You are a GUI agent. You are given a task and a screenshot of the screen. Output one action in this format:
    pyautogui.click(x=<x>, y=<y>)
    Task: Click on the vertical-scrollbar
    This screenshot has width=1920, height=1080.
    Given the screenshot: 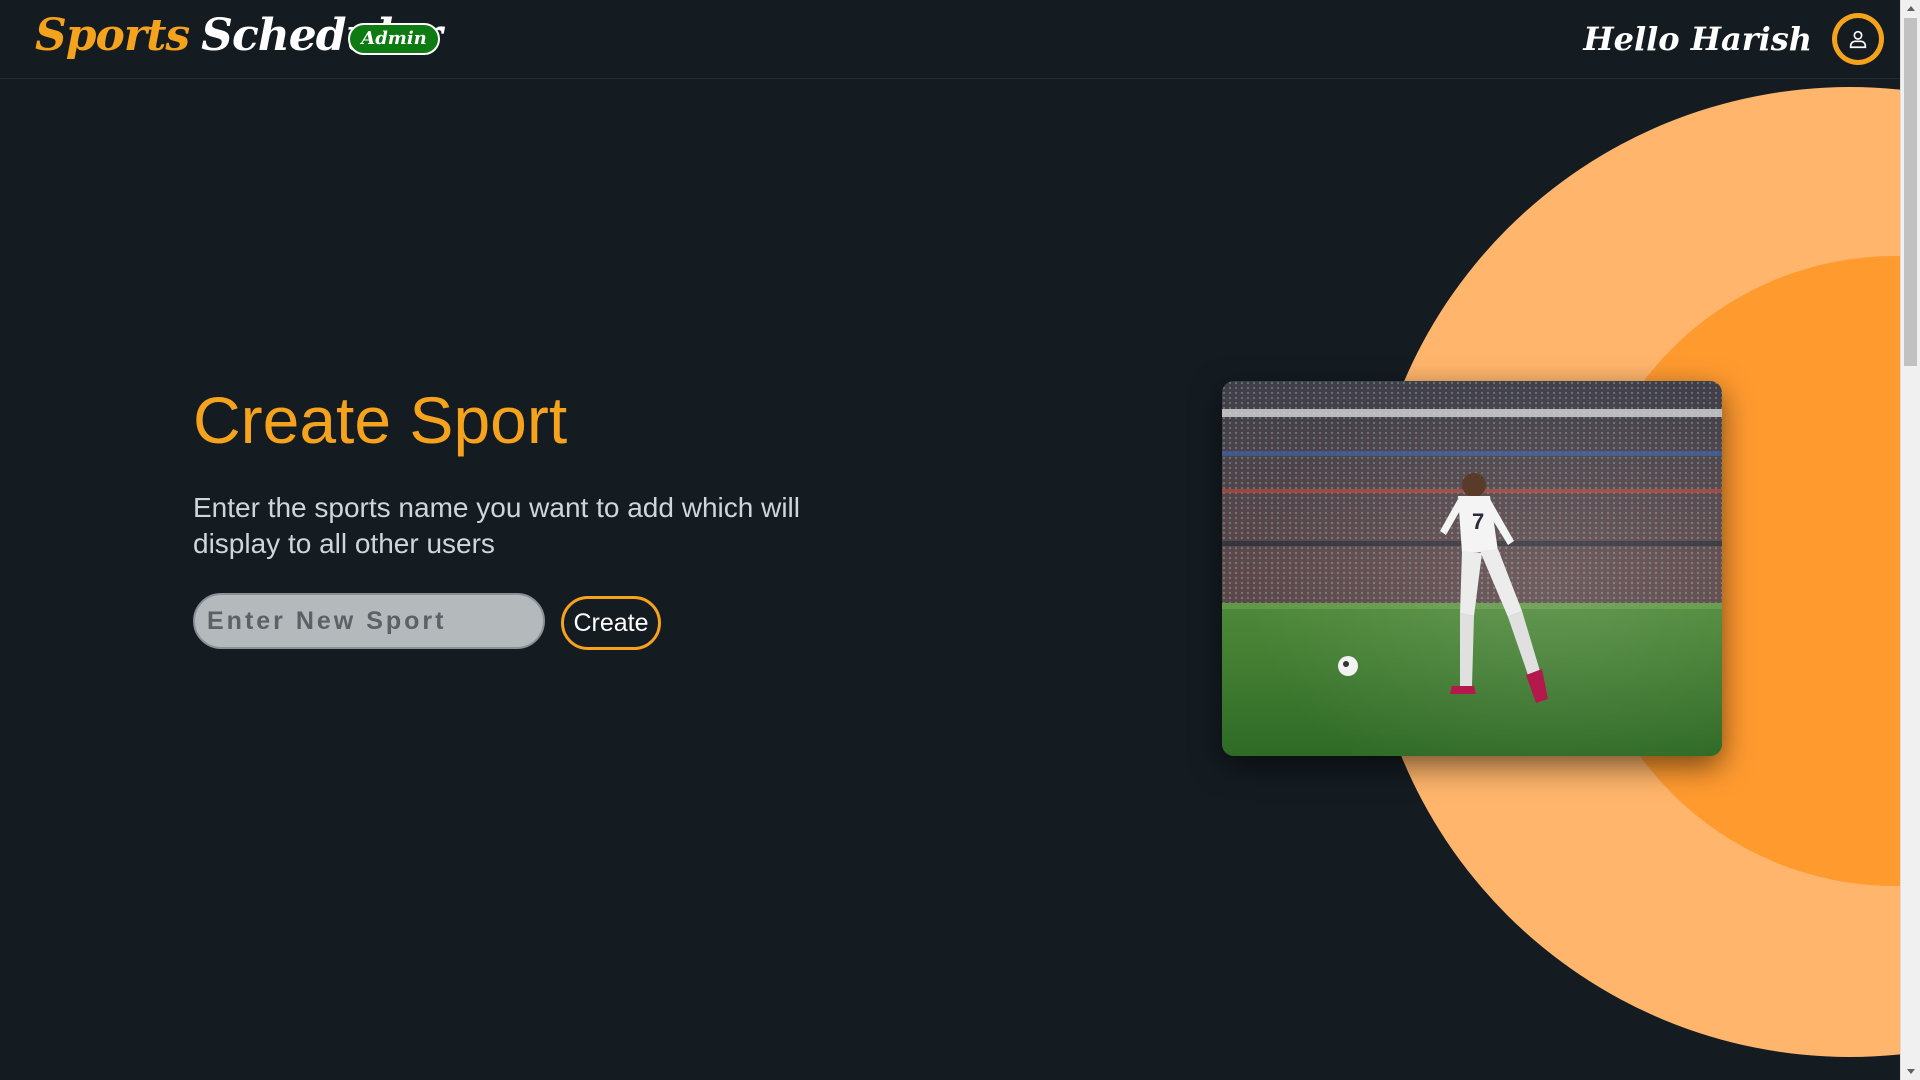 What is the action you would take?
    pyautogui.click(x=1910, y=540)
    